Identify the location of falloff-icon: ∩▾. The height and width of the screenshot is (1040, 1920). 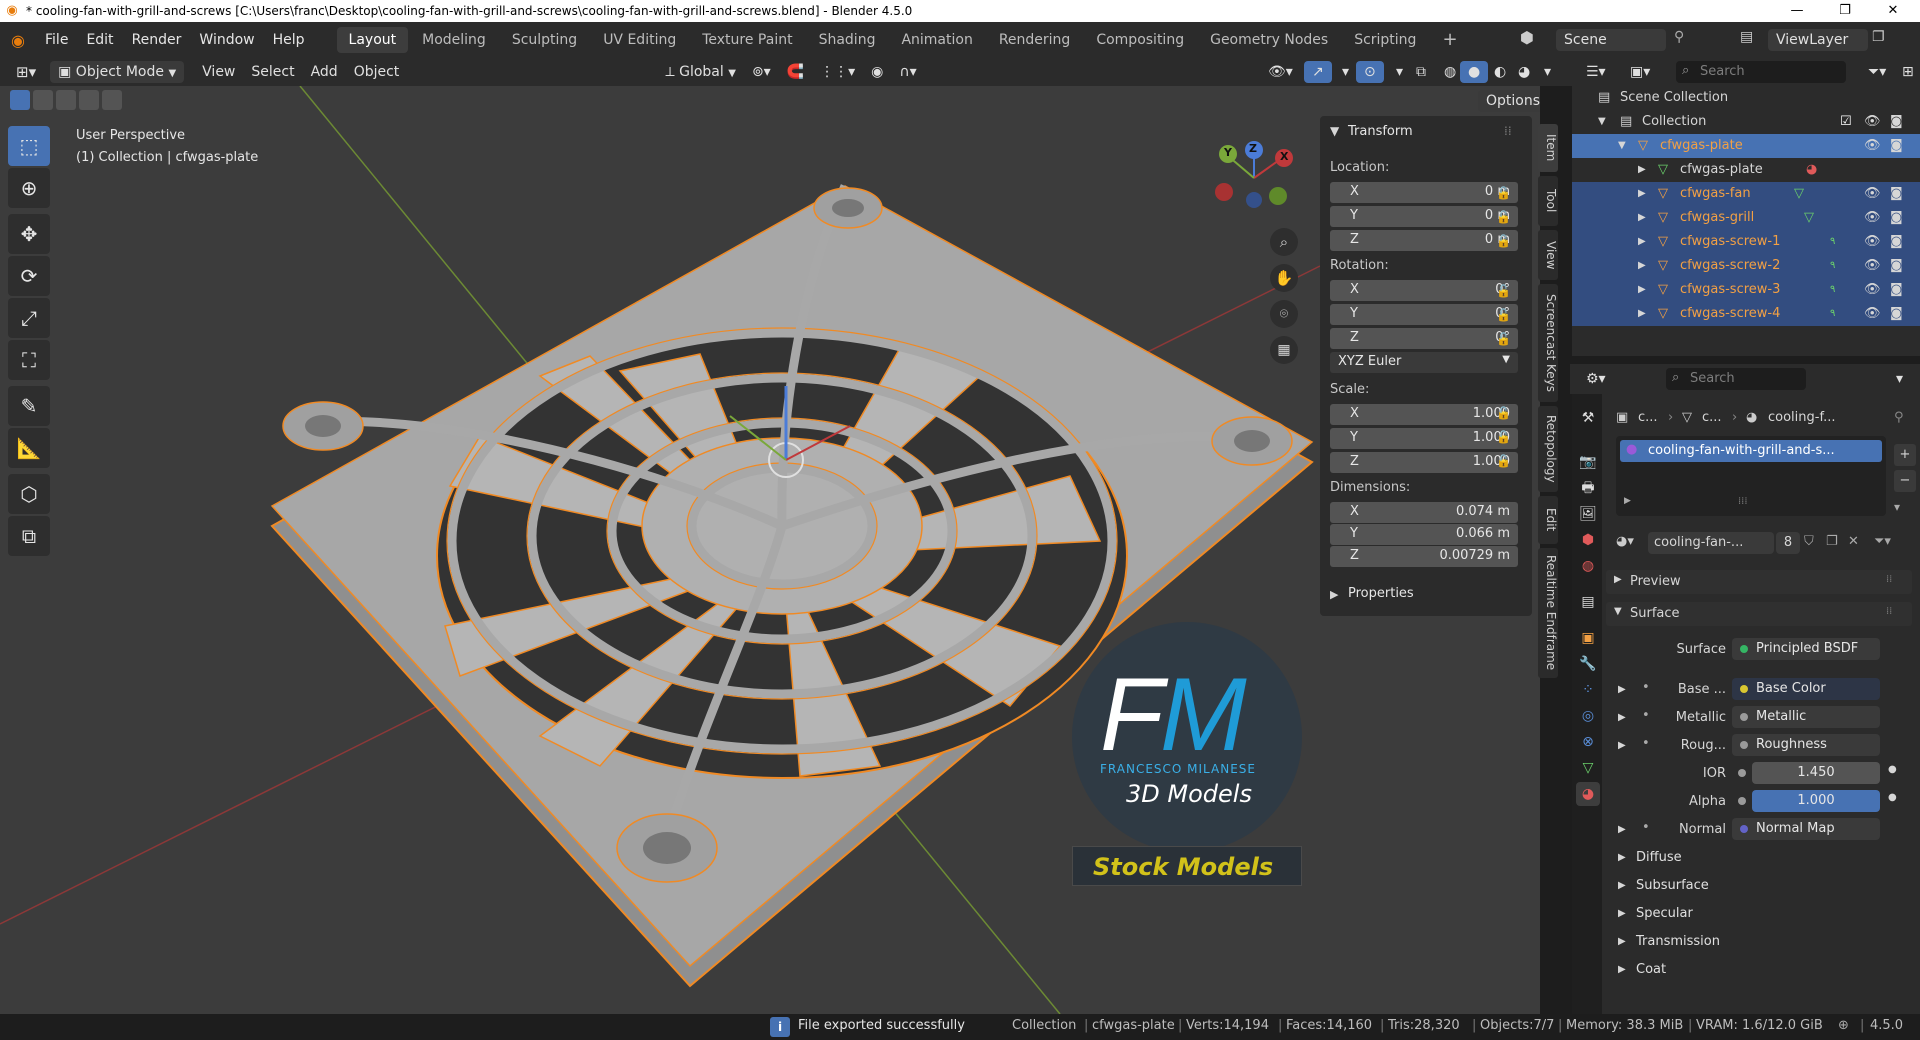
(907, 72).